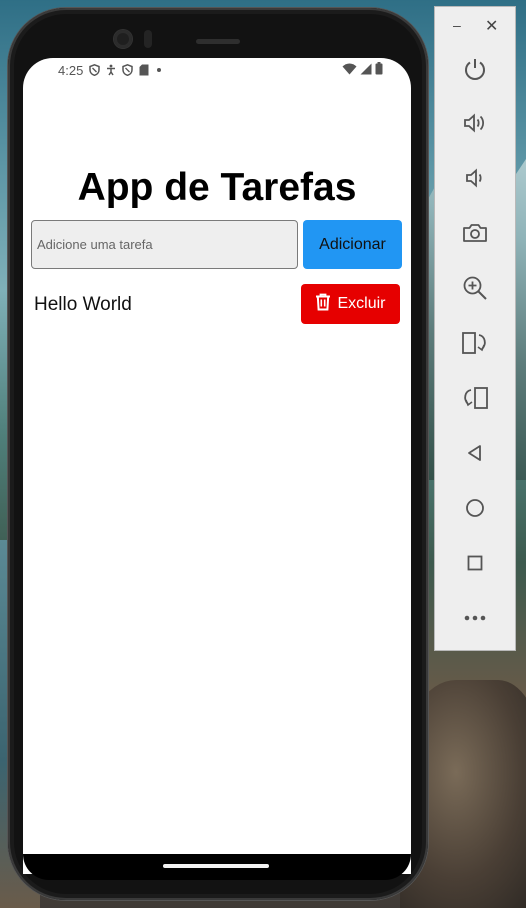  I want to click on front-camera, so click(123, 39).